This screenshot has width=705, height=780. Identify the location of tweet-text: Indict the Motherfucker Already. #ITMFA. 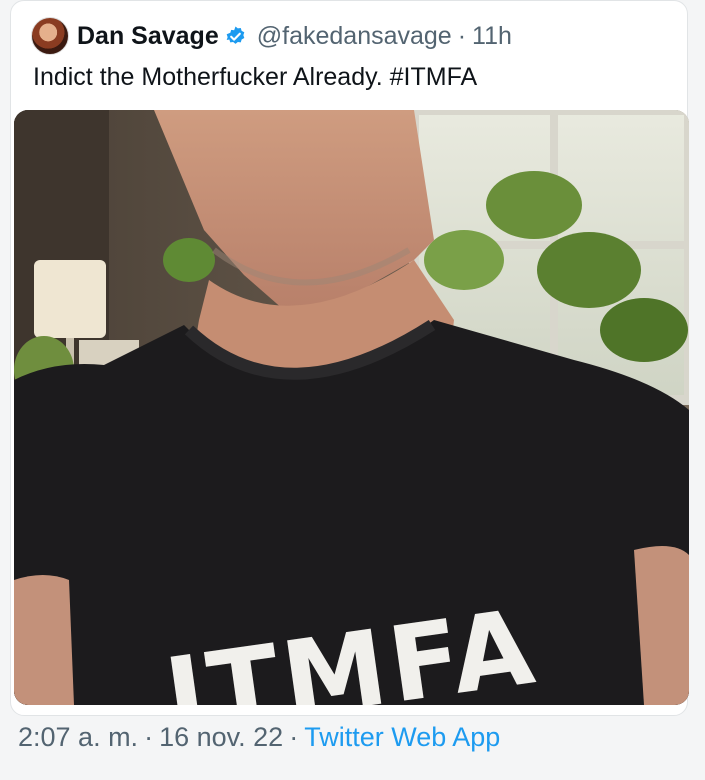
(255, 77).